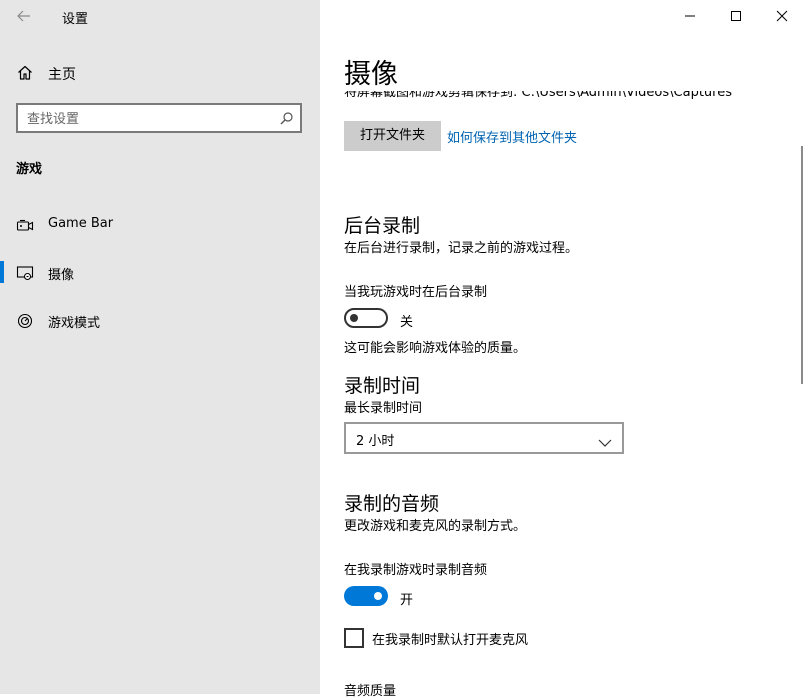  Describe the element at coordinates (605, 442) in the screenshot. I see `chevron-down-icon` at that location.